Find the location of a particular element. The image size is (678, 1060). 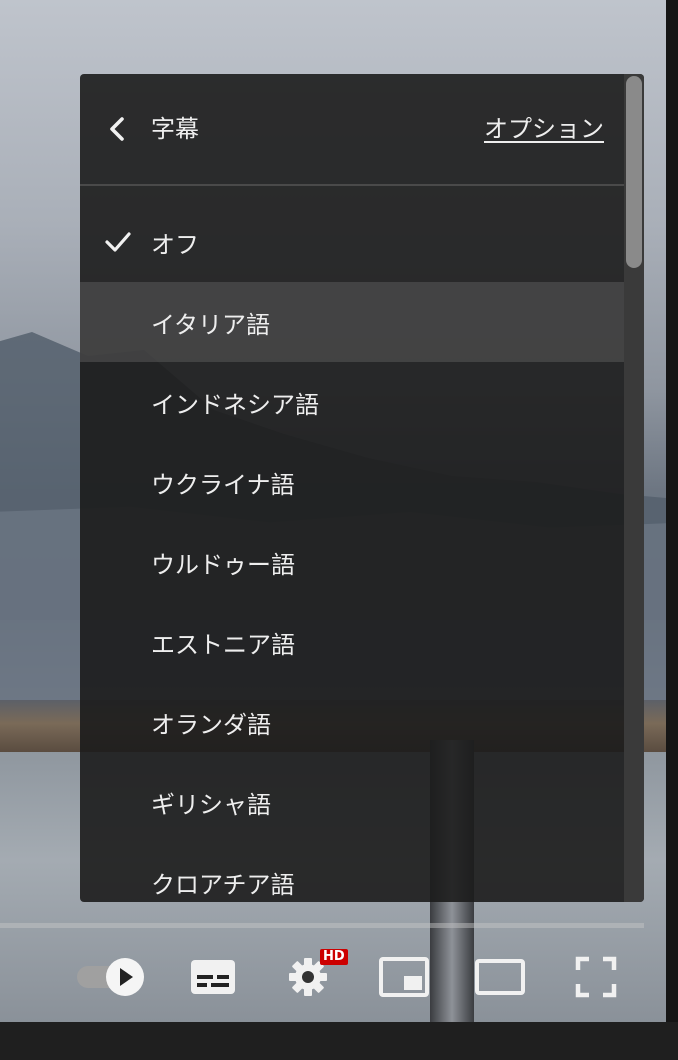

subtitles-button is located at coordinates (213, 977).